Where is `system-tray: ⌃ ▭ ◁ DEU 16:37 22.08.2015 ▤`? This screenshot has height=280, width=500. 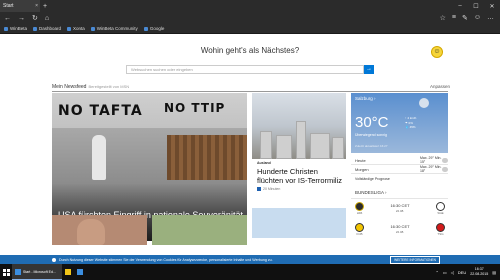 system-tray: ⌃ ▭ ◁ DEU 16:37 22.08.2015 ▤ is located at coordinates (468, 271).